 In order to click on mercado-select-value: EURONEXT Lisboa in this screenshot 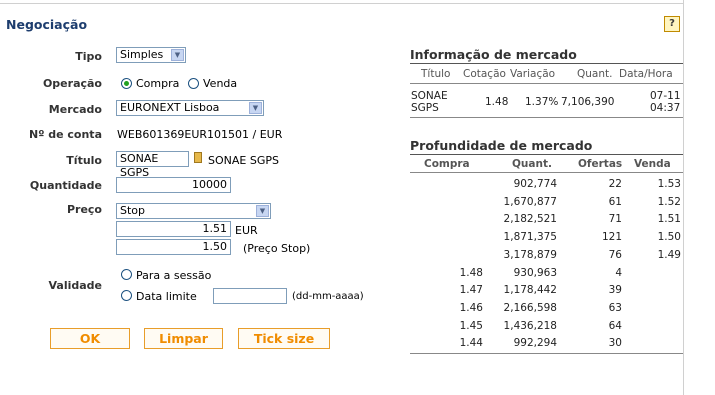, I will do `click(170, 107)`.